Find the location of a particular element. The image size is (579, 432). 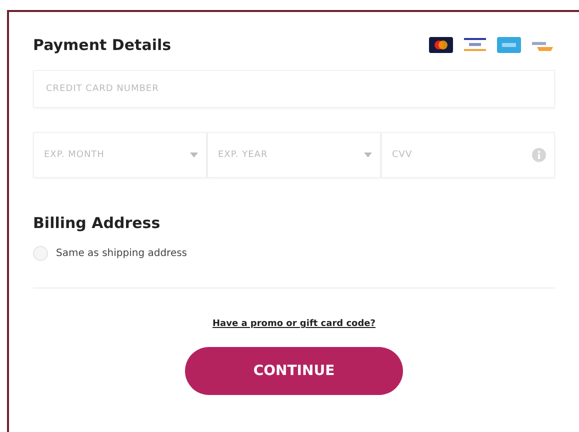

section-title: Payment Details is located at coordinates (102, 45).